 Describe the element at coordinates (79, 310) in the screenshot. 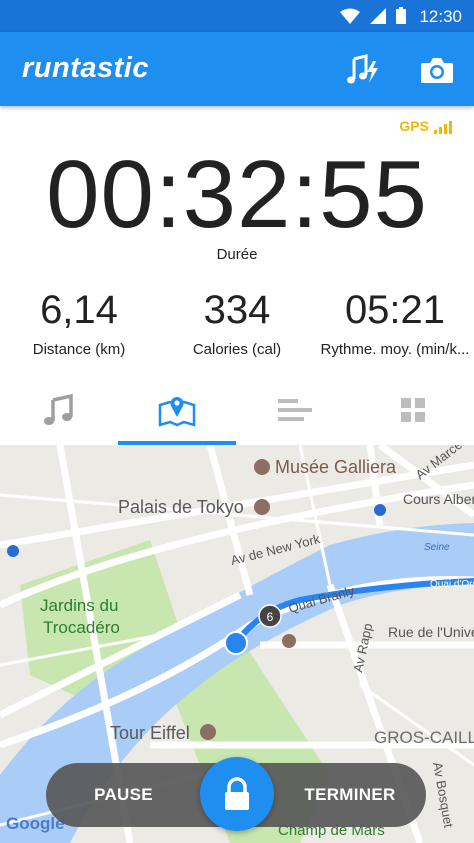

I see `distance-value: 6,14` at that location.